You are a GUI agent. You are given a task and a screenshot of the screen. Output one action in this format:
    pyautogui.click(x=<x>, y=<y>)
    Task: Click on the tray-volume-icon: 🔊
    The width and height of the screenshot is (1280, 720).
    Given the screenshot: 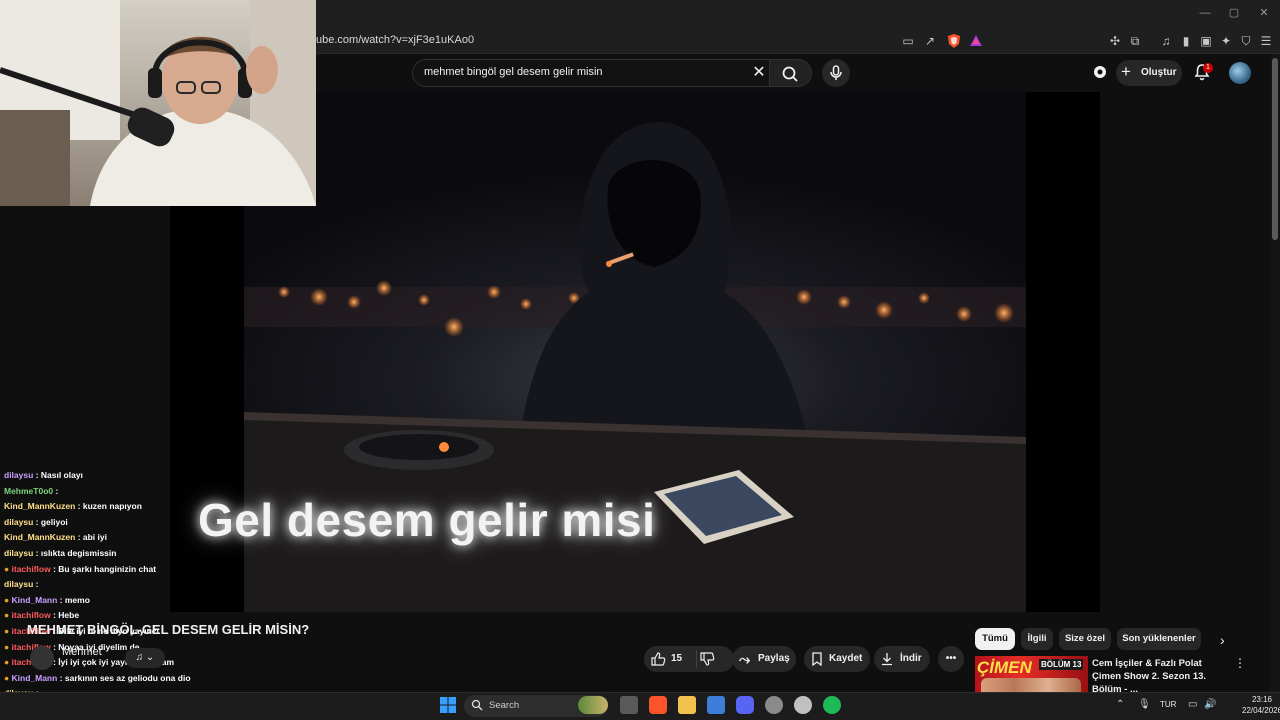 What is the action you would take?
    pyautogui.click(x=1210, y=704)
    